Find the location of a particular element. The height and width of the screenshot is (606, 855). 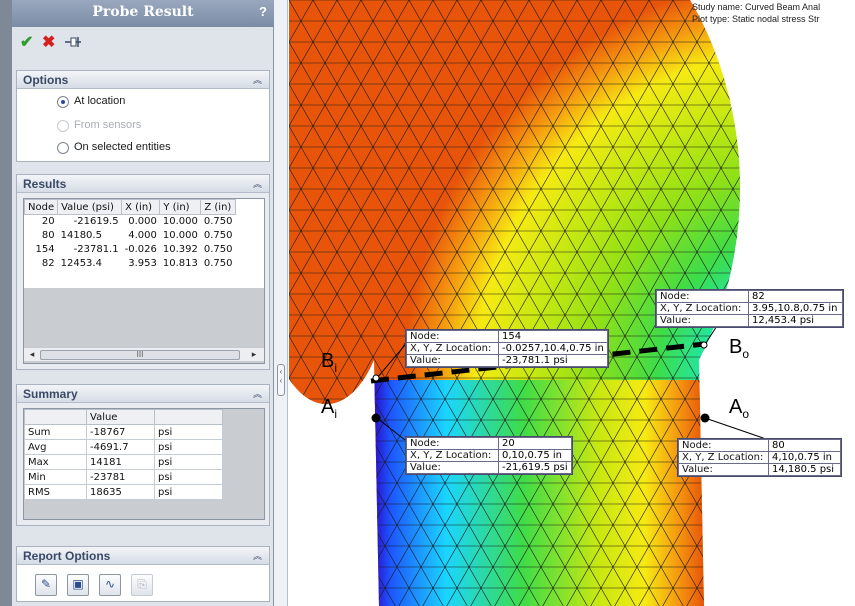

cell-x: 0.000 is located at coordinates (142, 222).